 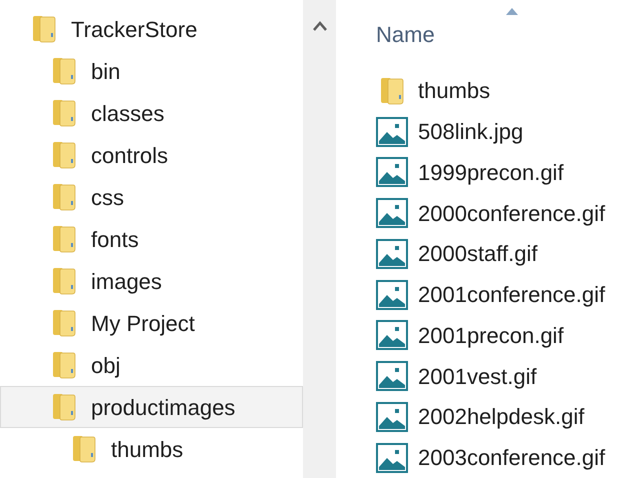 What do you see at coordinates (512, 213) in the screenshot?
I see `file-name: 2000conference.gif` at bounding box center [512, 213].